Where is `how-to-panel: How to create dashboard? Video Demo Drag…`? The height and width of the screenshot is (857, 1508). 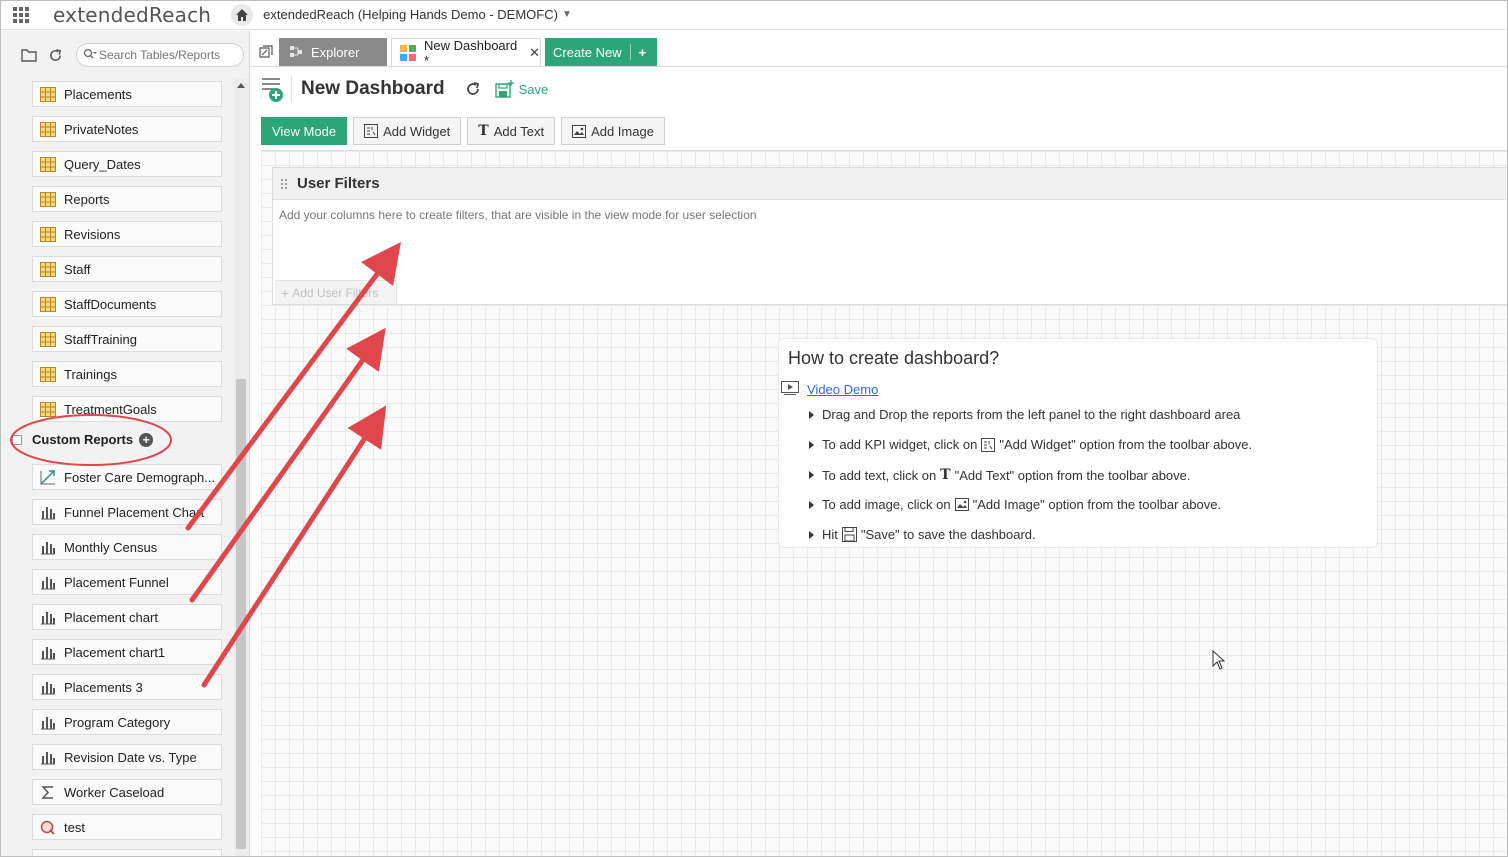
how-to-panel: How to create dashboard? Video Demo Drag… is located at coordinates (1078, 443).